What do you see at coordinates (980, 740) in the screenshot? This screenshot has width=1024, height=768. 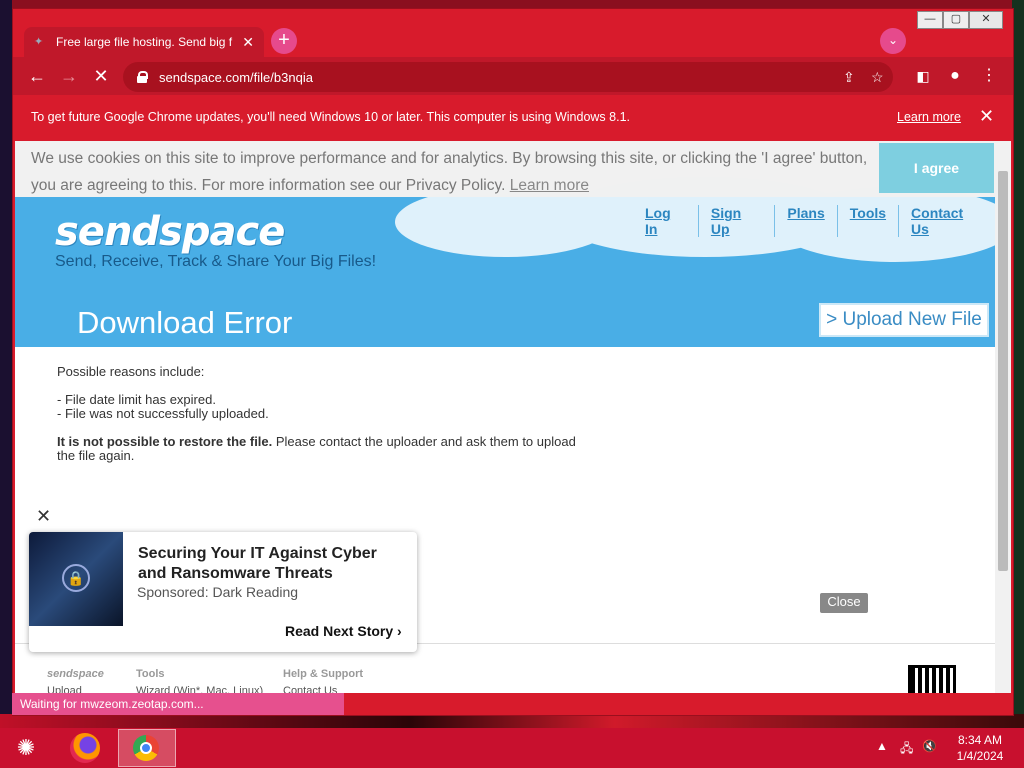 I see `clock-time: 8:34 AM` at bounding box center [980, 740].